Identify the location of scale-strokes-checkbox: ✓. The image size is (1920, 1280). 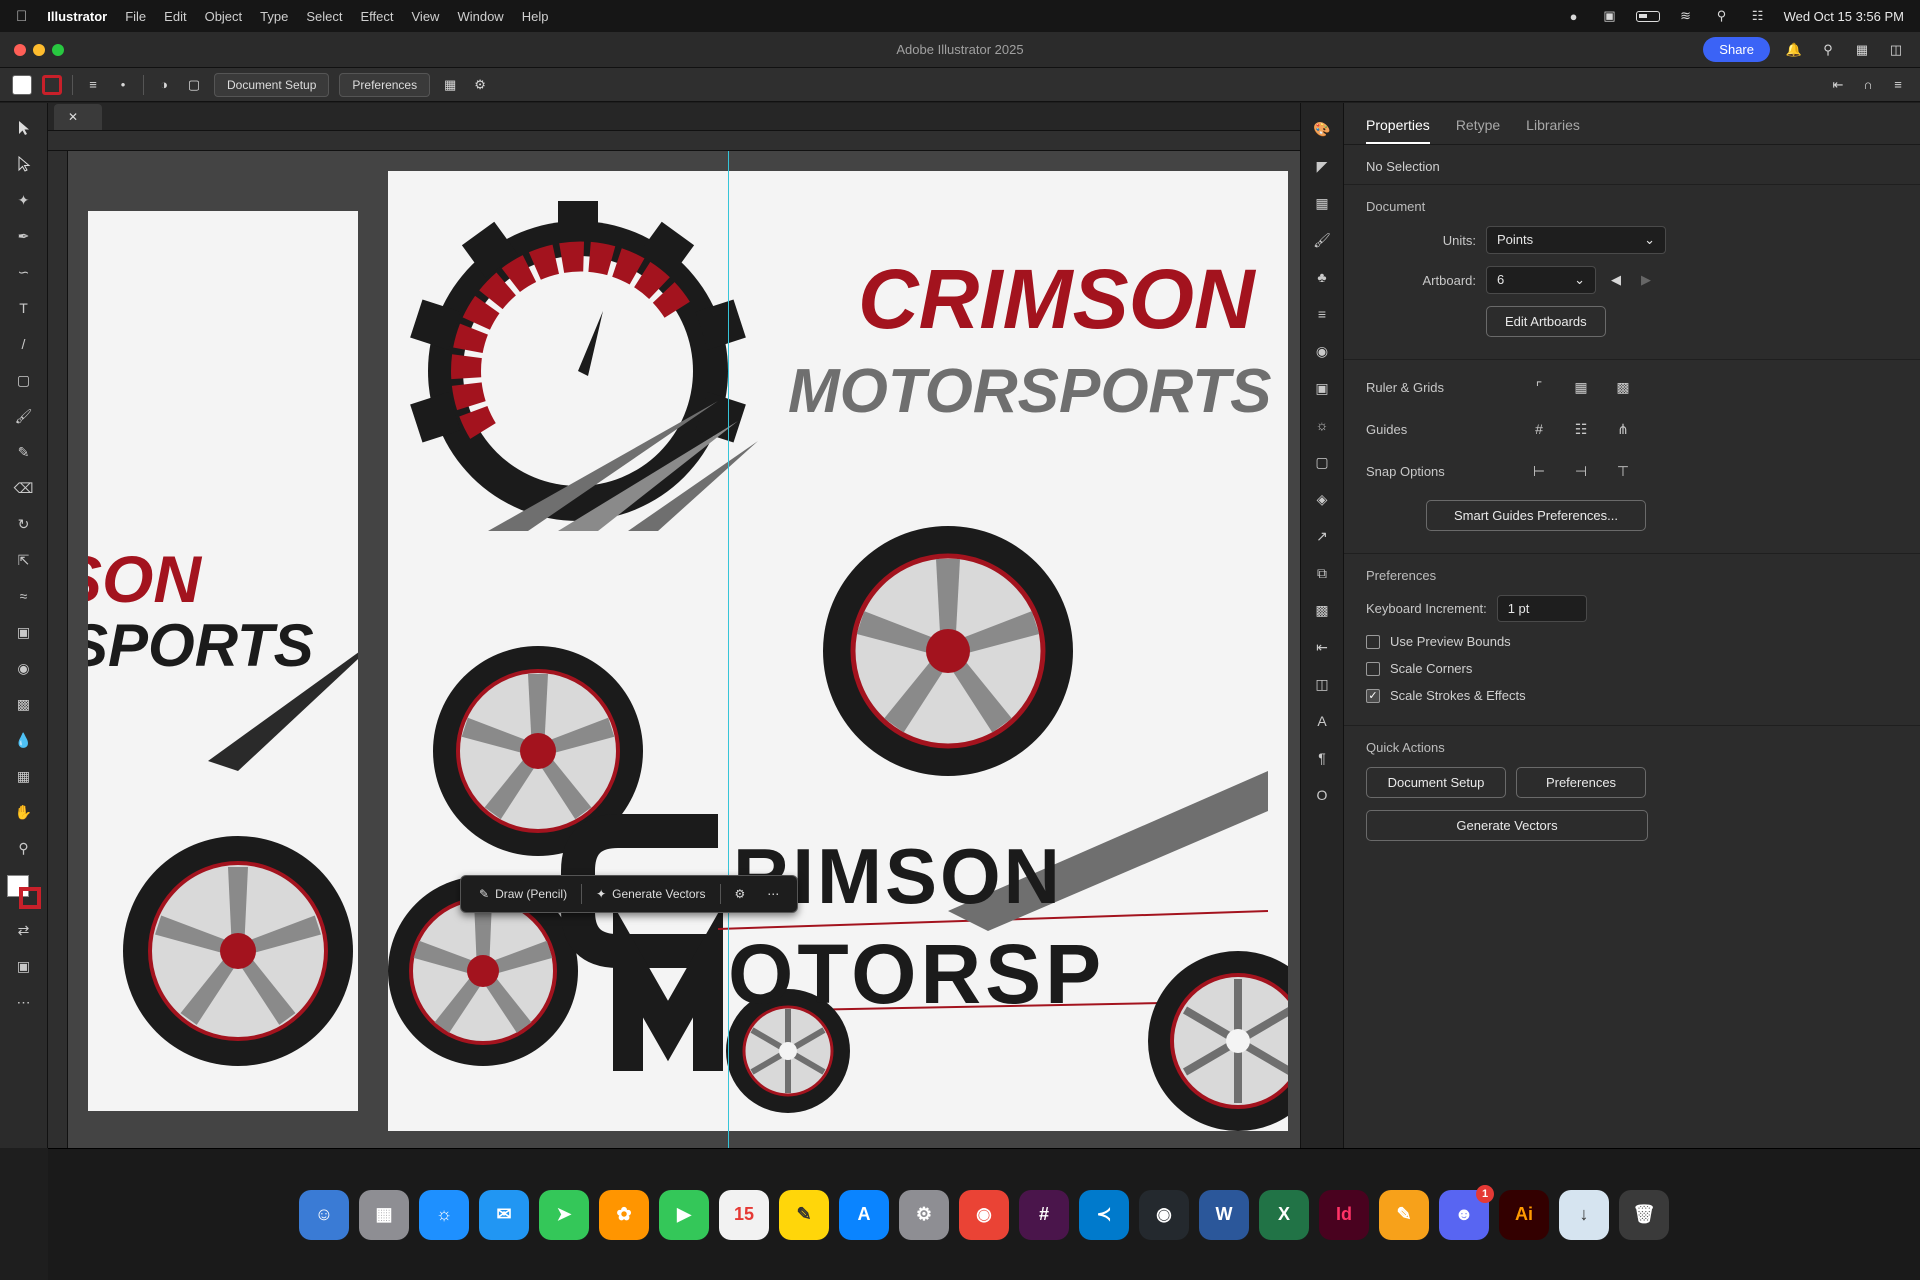
(1373, 695).